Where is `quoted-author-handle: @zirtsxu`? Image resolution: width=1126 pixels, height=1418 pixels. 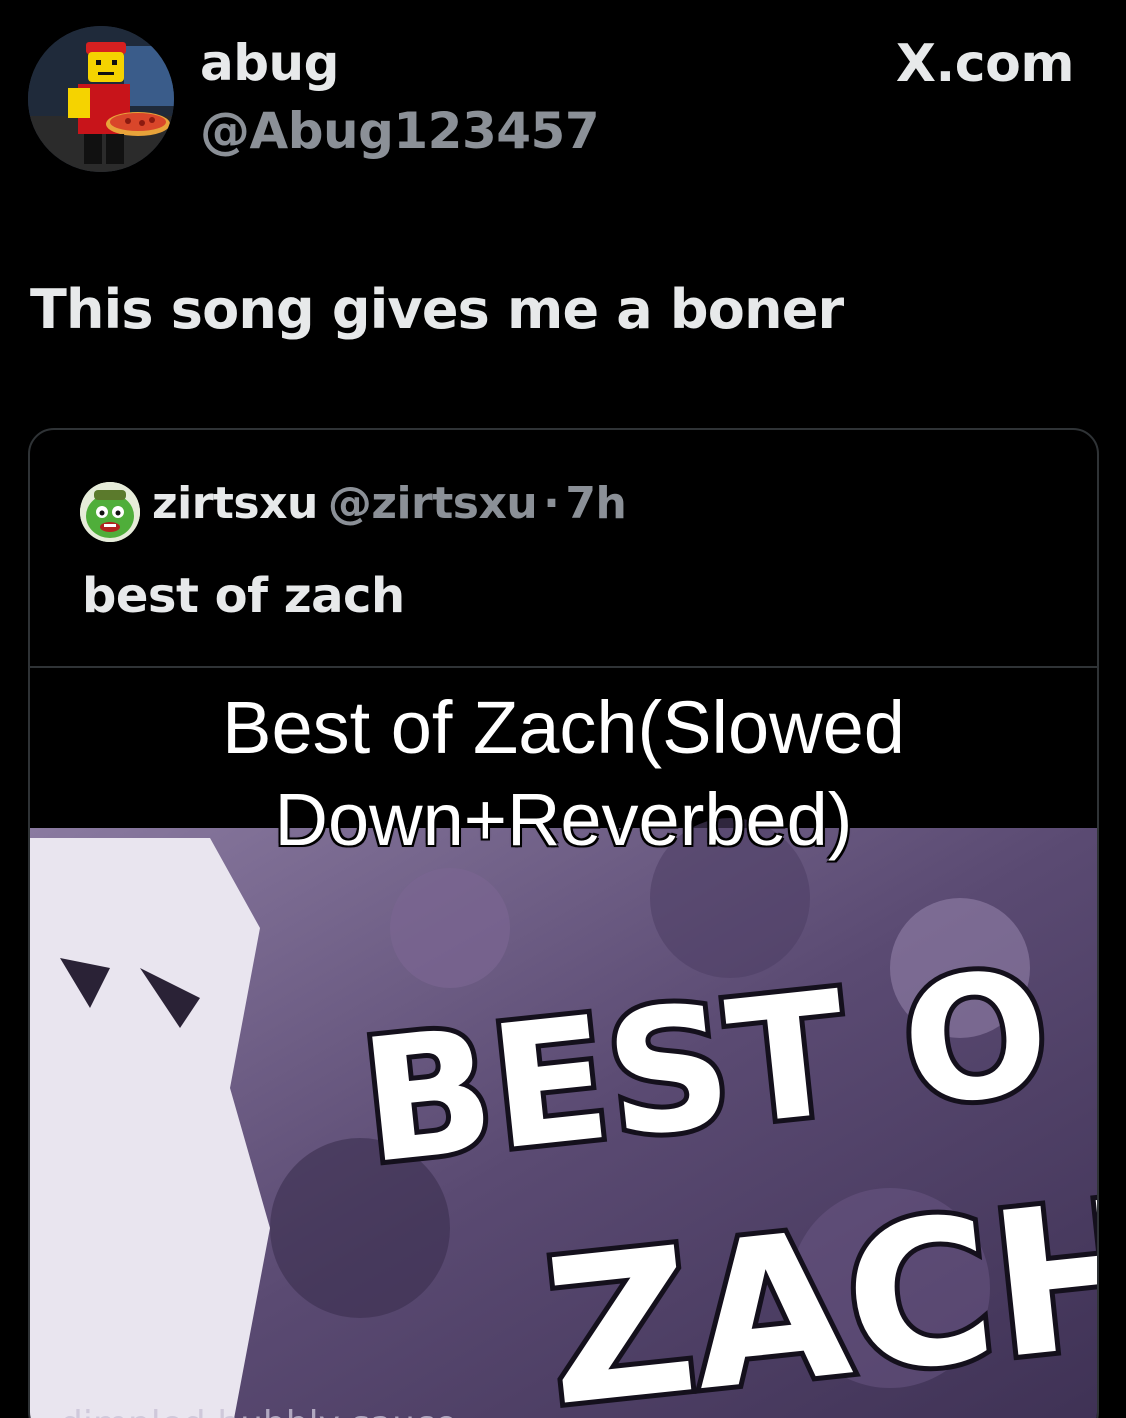 quoted-author-handle: @zirtsxu is located at coordinates (433, 503).